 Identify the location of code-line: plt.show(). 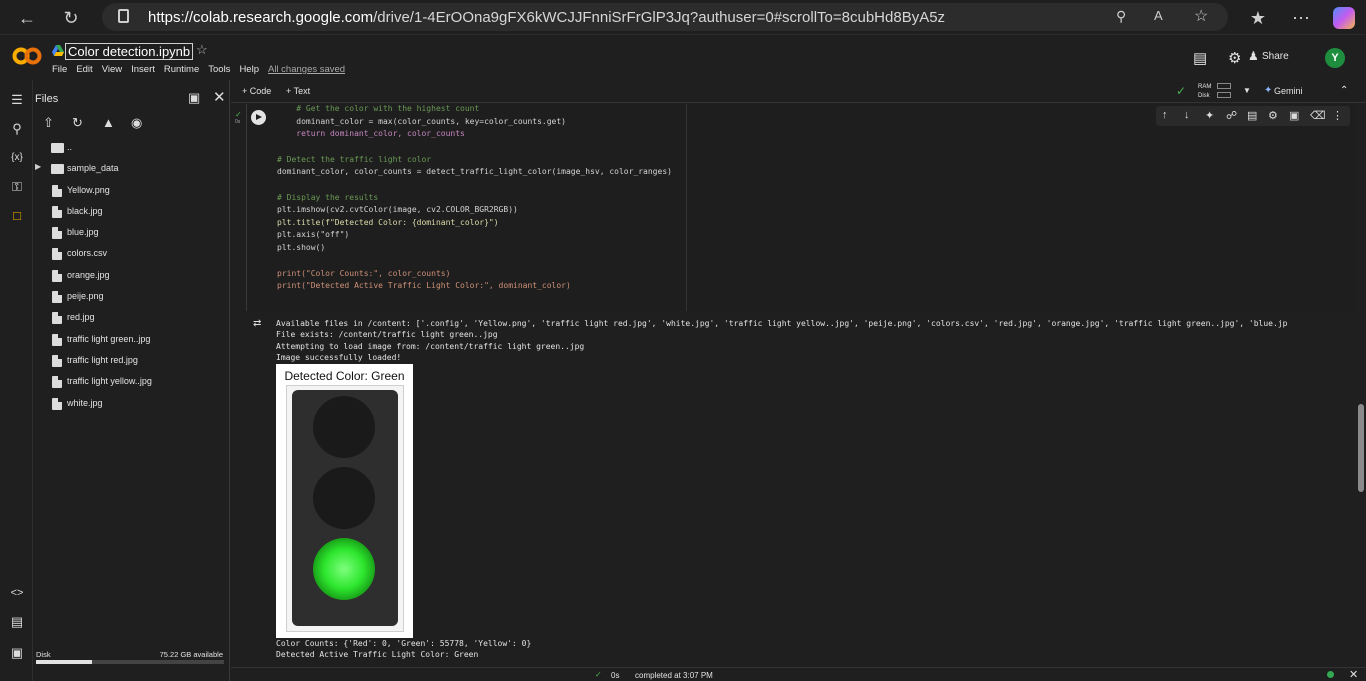
(301, 247).